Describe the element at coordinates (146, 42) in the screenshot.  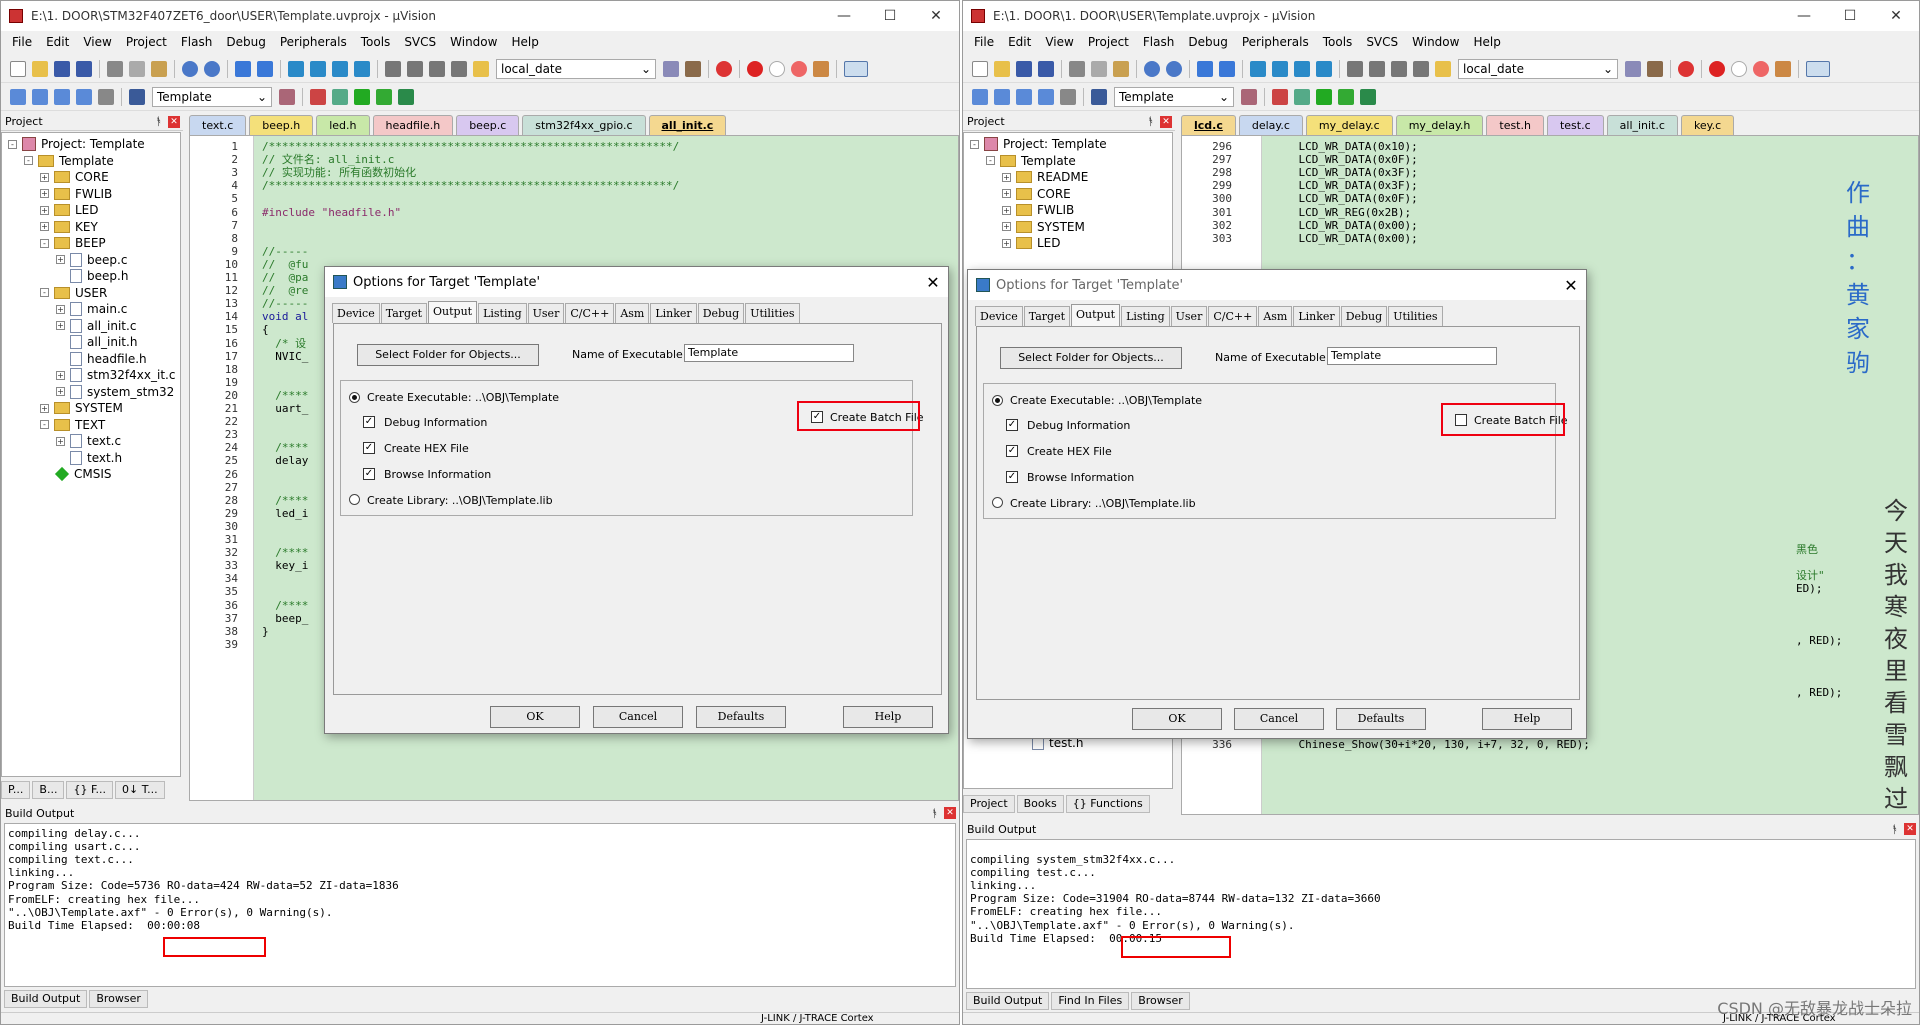
I see `menu-project: Project` at that location.